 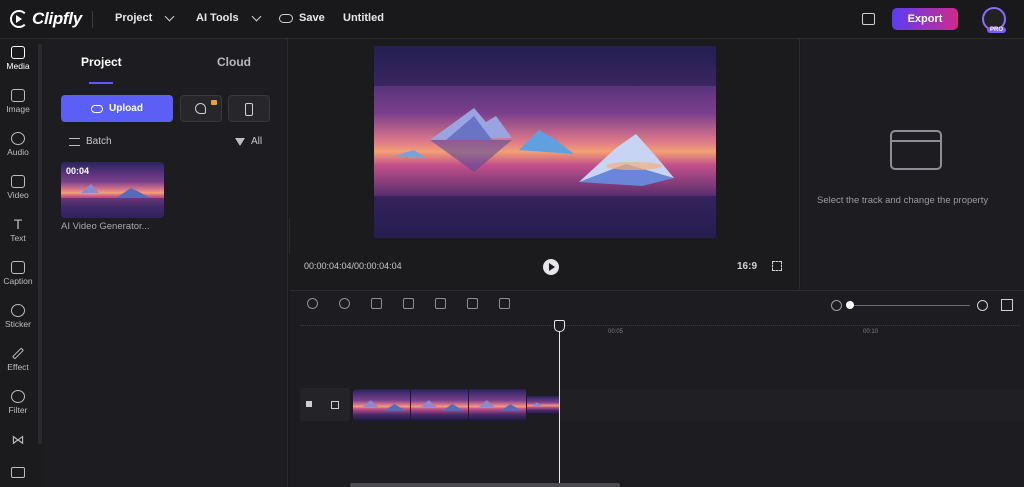 What do you see at coordinates (134, 18) in the screenshot?
I see `project-menu-label: Project` at bounding box center [134, 18].